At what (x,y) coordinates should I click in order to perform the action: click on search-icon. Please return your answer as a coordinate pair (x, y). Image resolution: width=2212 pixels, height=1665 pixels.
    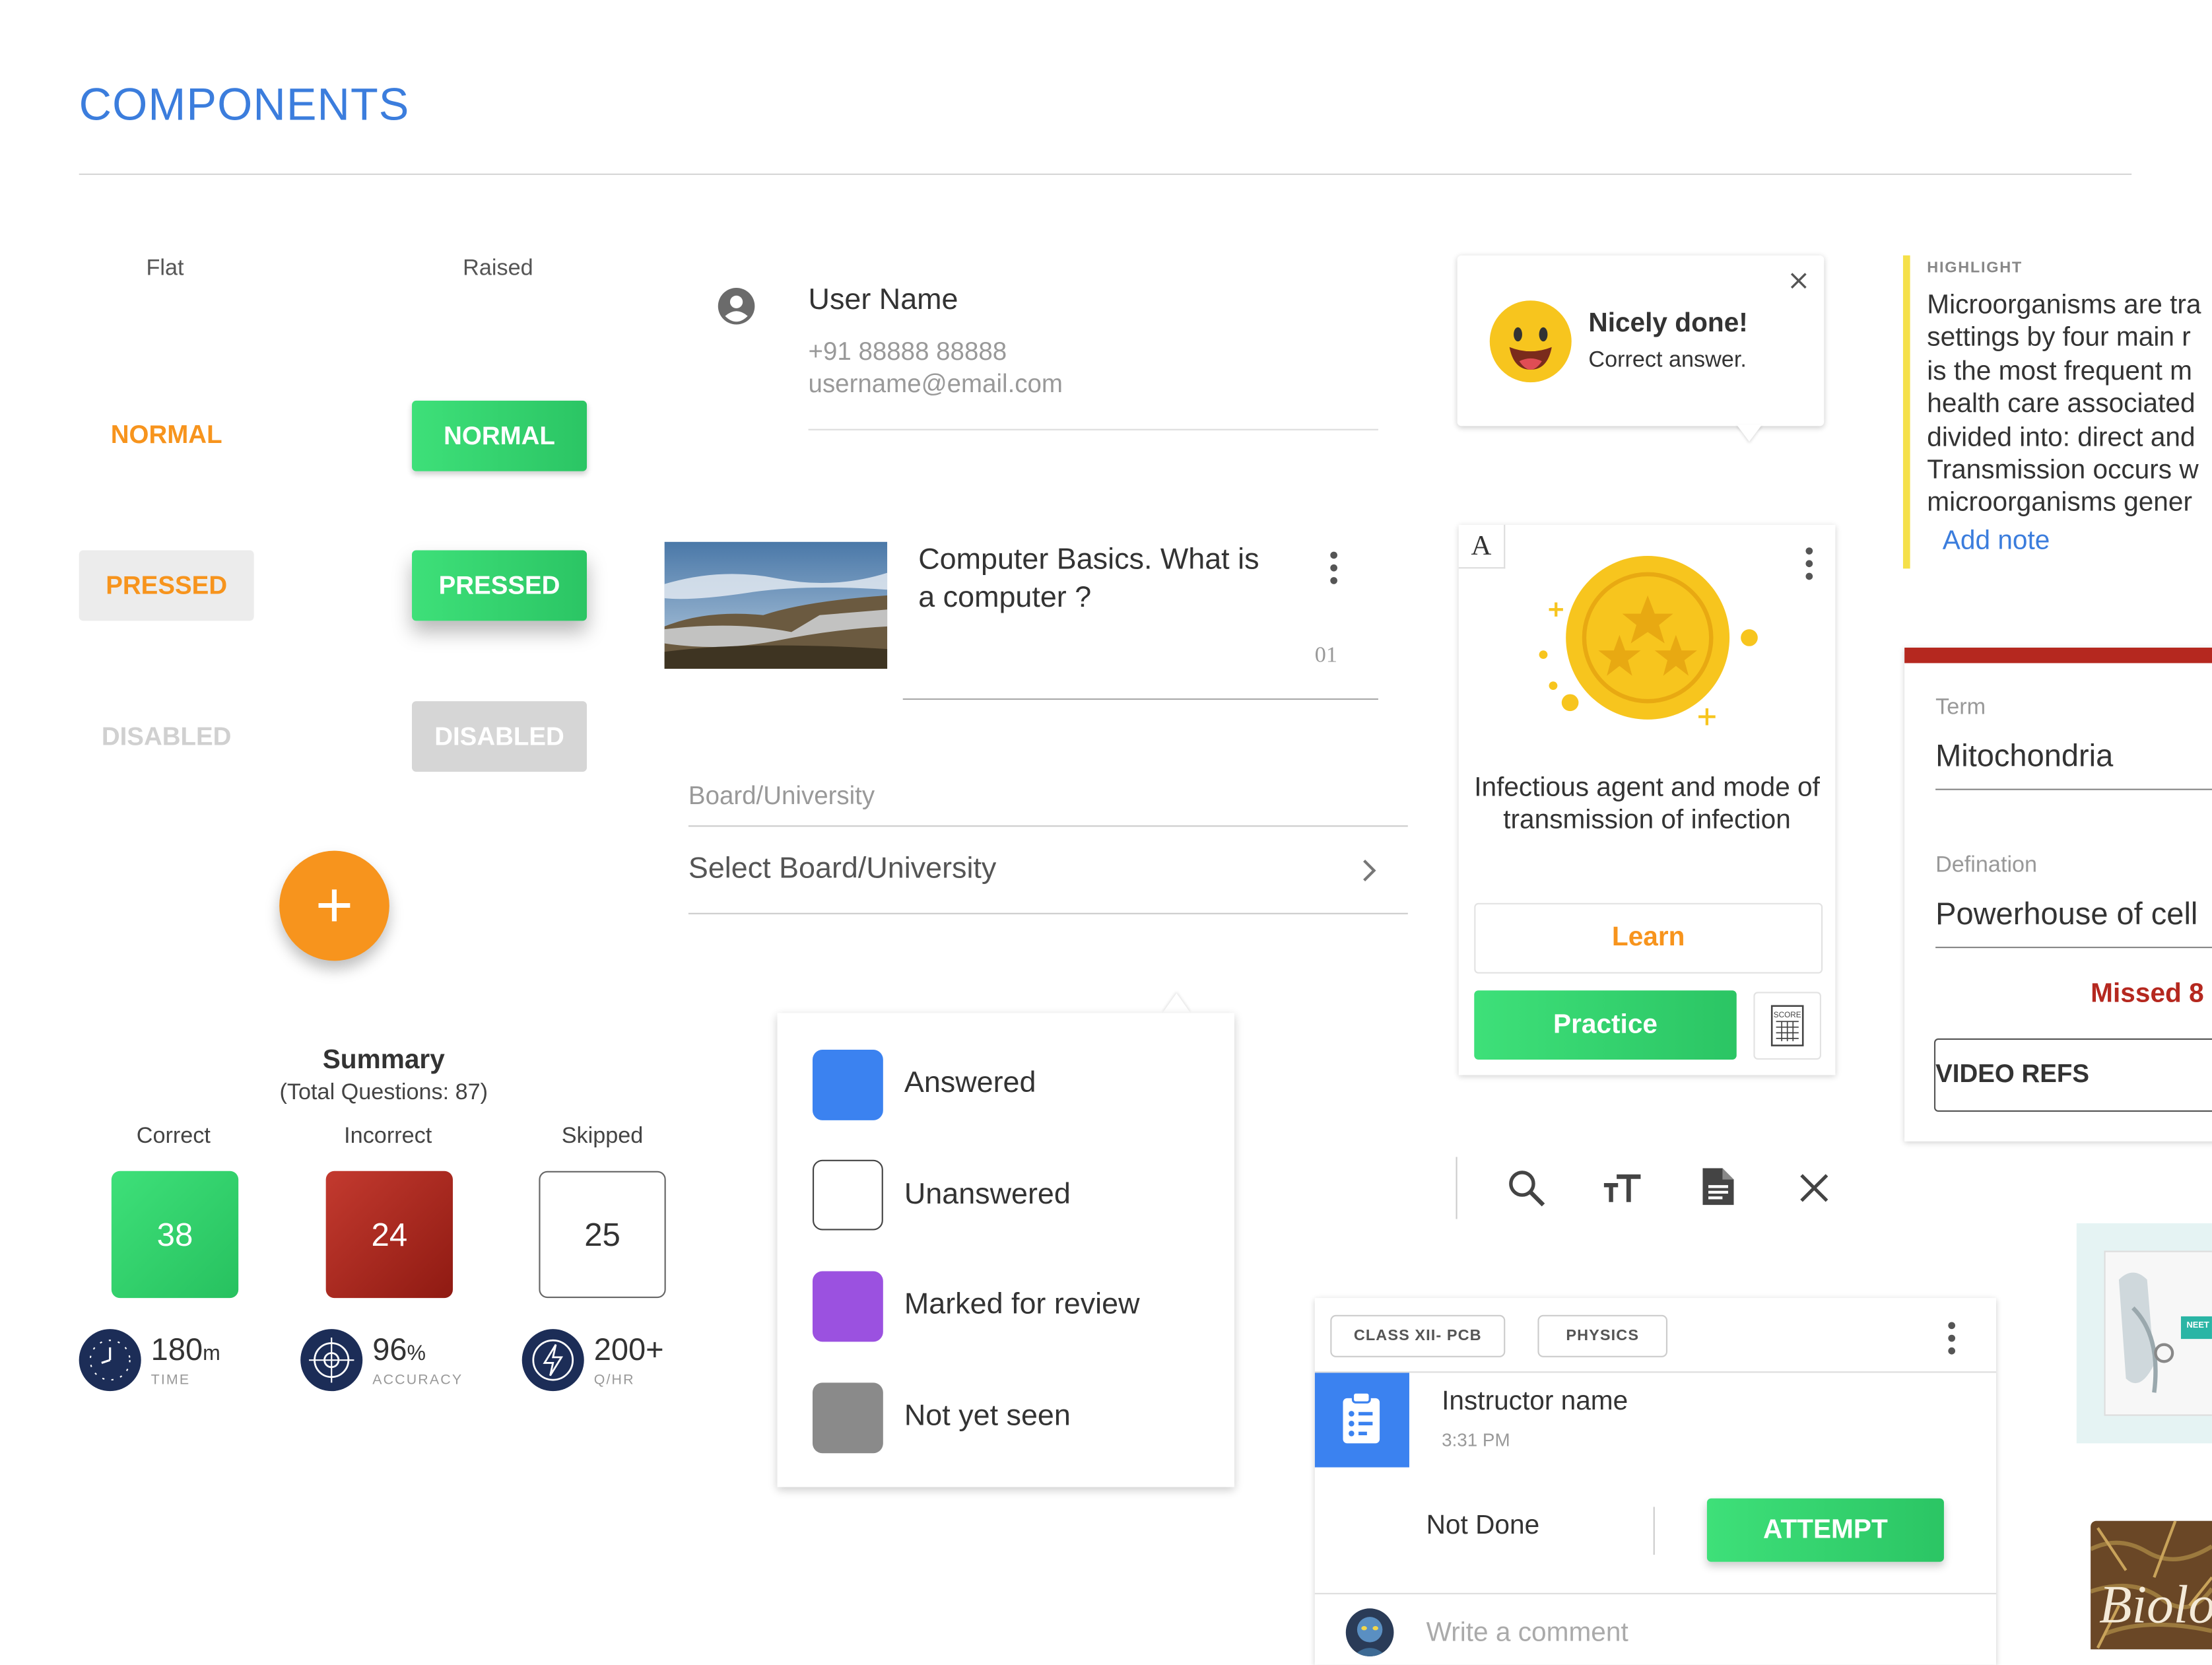
    Looking at the image, I should click on (1526, 1192).